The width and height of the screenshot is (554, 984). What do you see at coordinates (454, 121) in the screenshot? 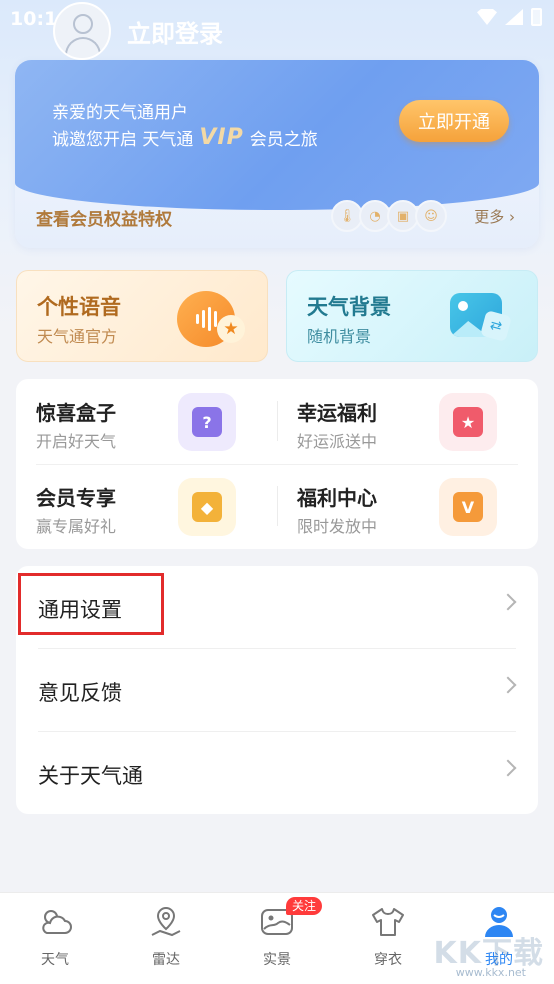
I see `vip-open-button: 立即开通` at bounding box center [454, 121].